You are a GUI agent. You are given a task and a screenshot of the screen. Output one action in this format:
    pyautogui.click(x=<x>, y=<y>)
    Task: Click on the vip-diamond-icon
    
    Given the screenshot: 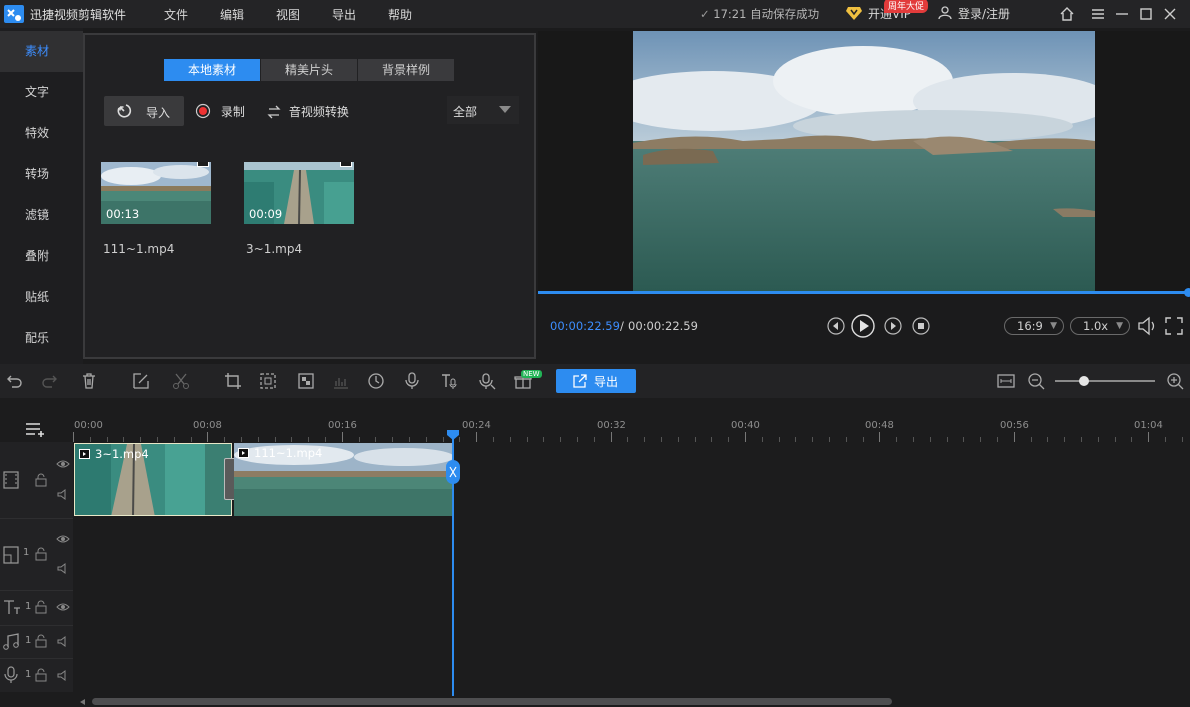 What is the action you would take?
    pyautogui.click(x=854, y=13)
    